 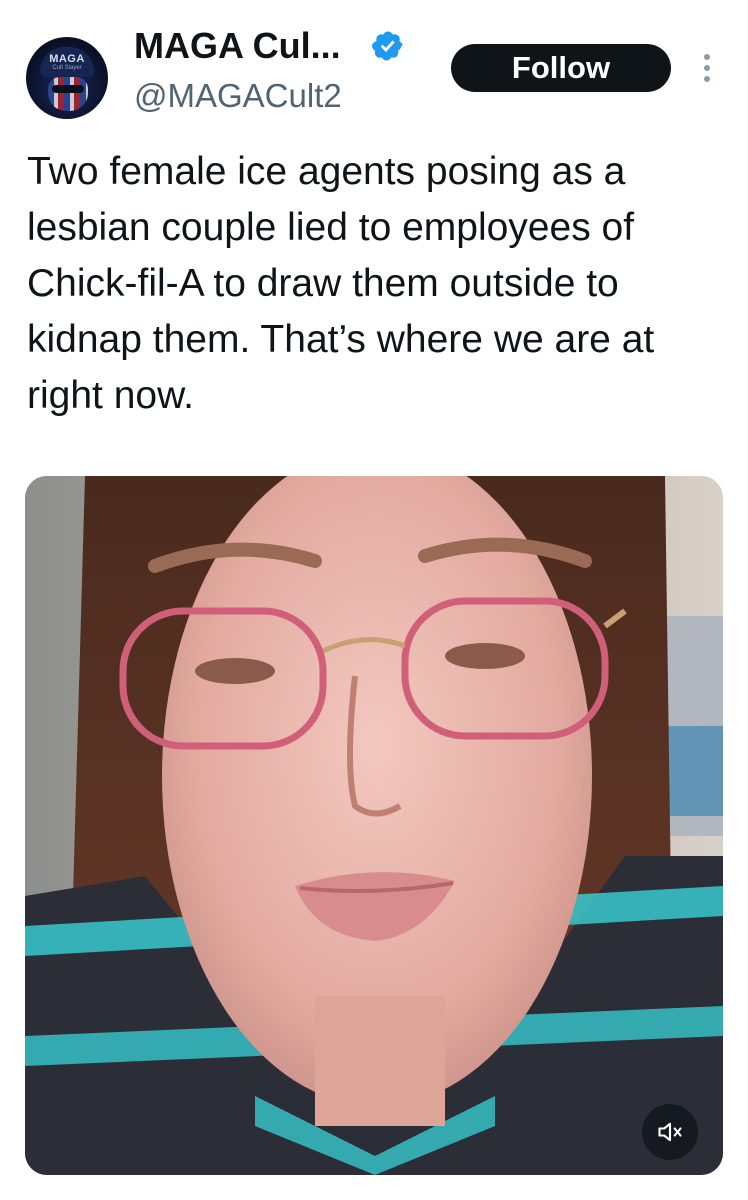 I want to click on more-vertical-icon, so click(x=707, y=68).